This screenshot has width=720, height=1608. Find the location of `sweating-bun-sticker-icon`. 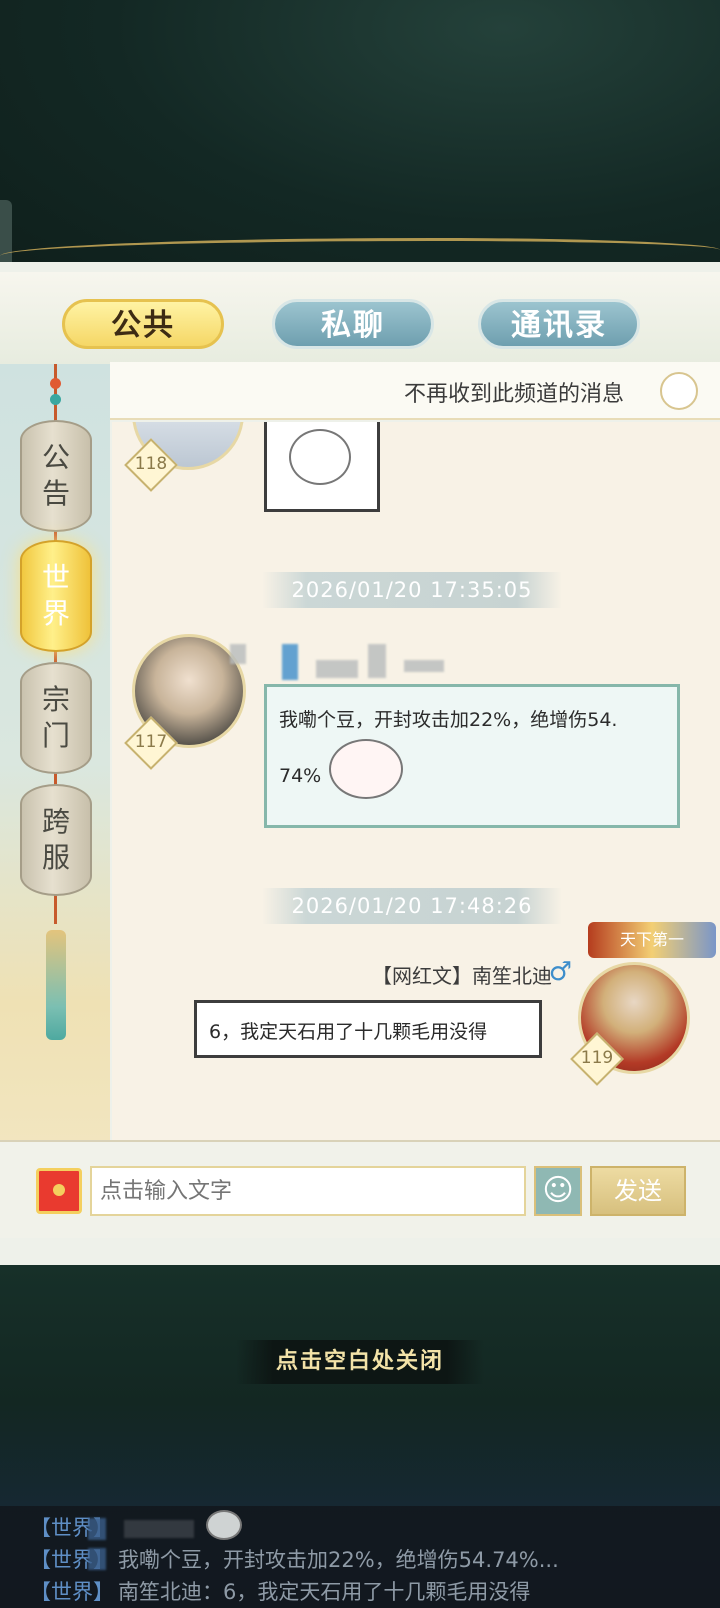

sweating-bun-sticker-icon is located at coordinates (320, 457).